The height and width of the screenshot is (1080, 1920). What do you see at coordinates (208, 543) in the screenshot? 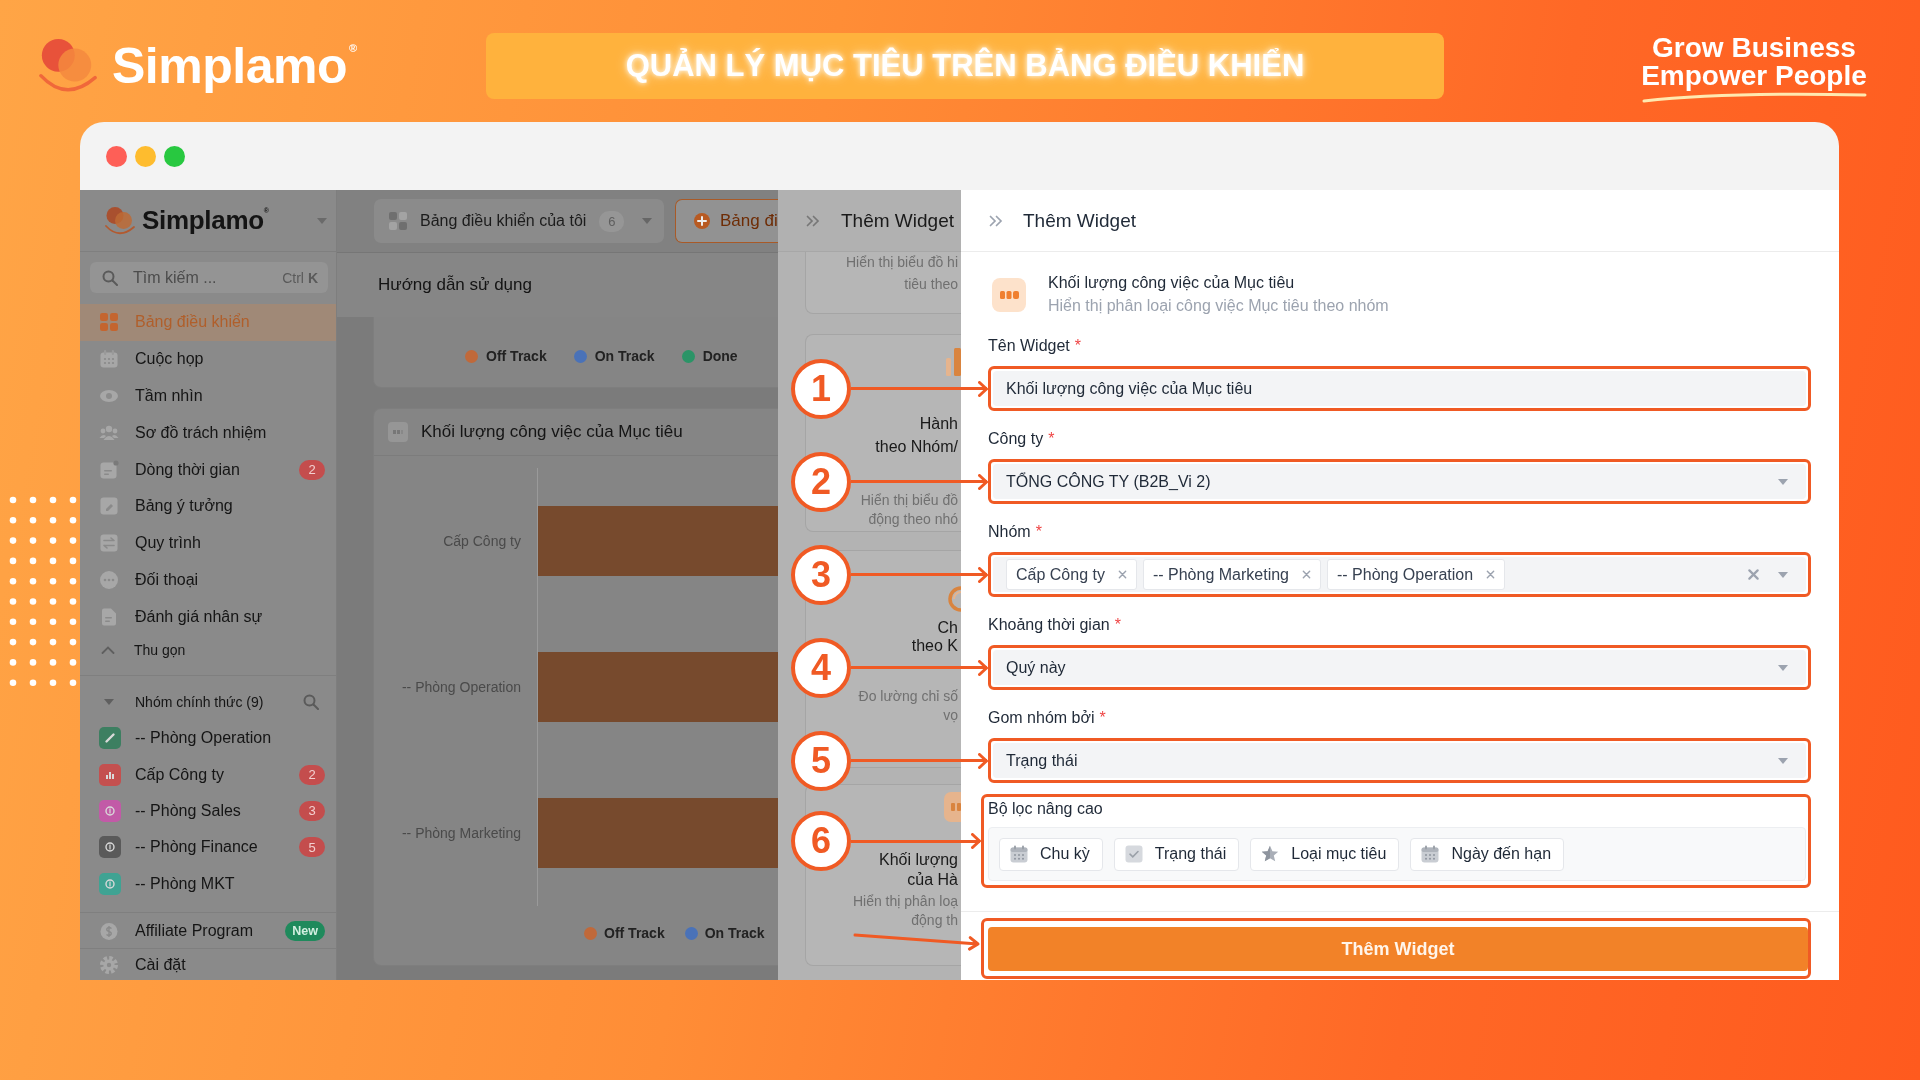
I see `sidebar-item: Quy trình` at bounding box center [208, 543].